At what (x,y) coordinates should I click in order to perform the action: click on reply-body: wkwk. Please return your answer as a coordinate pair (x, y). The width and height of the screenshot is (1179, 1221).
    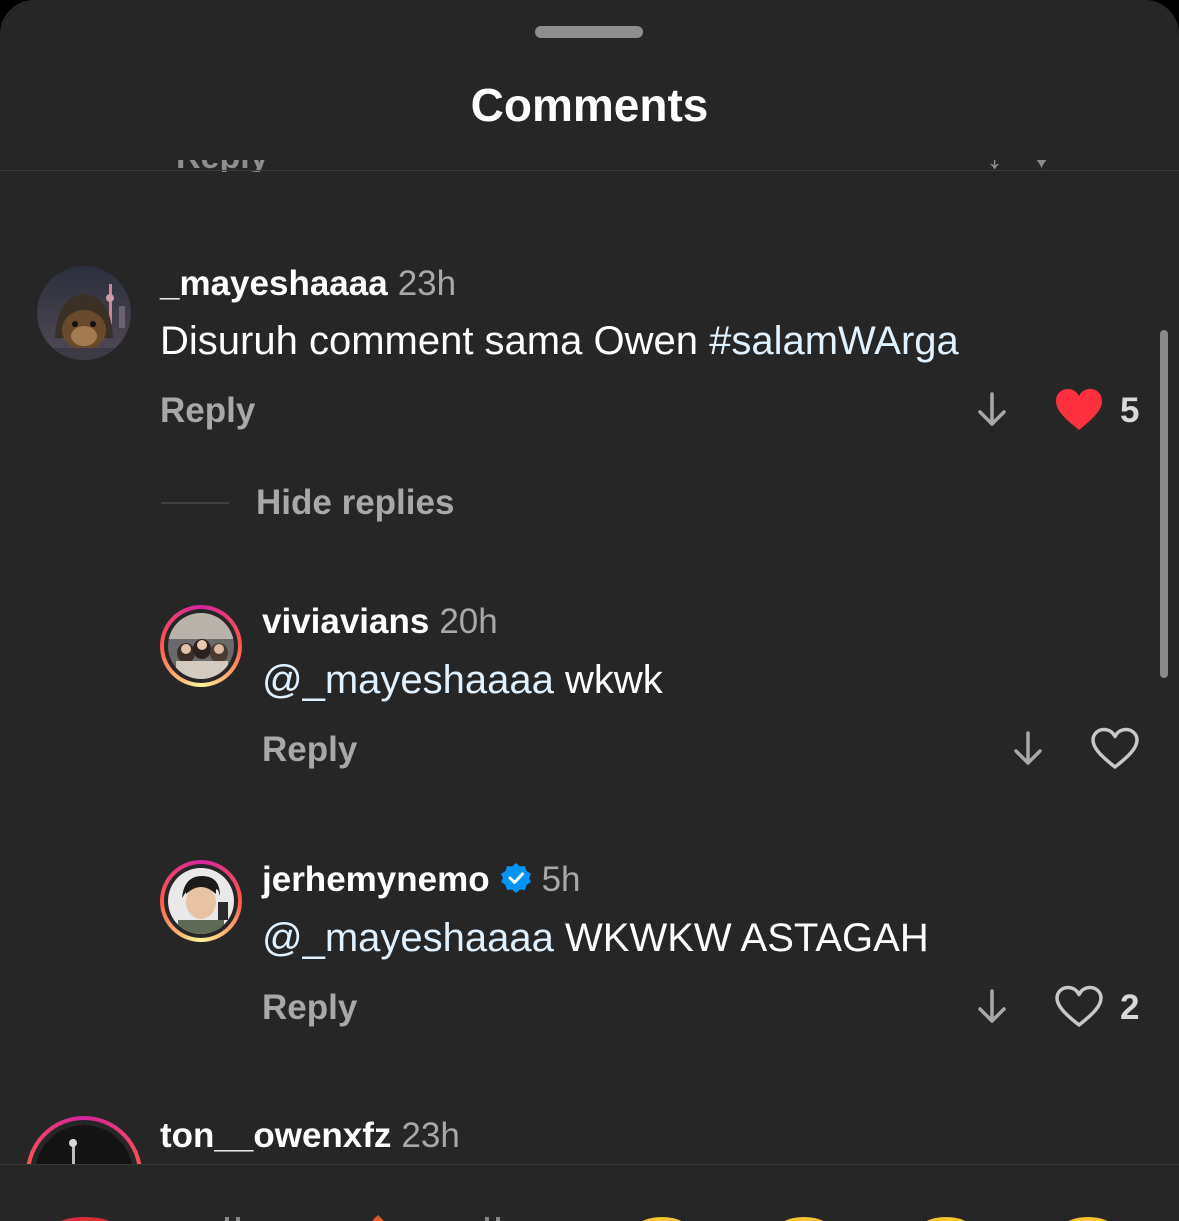
    Looking at the image, I should click on (608, 680).